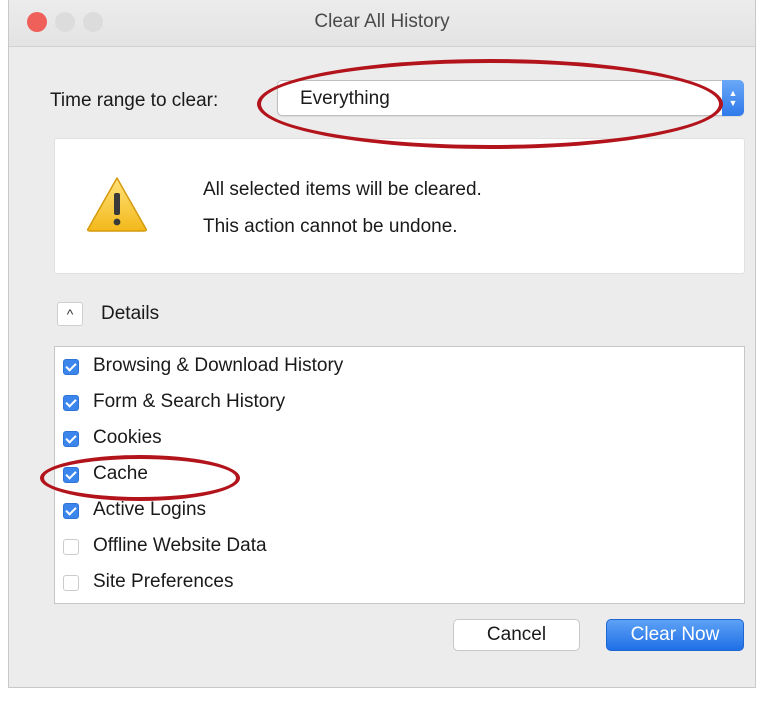  Describe the element at coordinates (363, 548) in the screenshot. I see `list-item-offline-website-data: Offline Website Data` at that location.